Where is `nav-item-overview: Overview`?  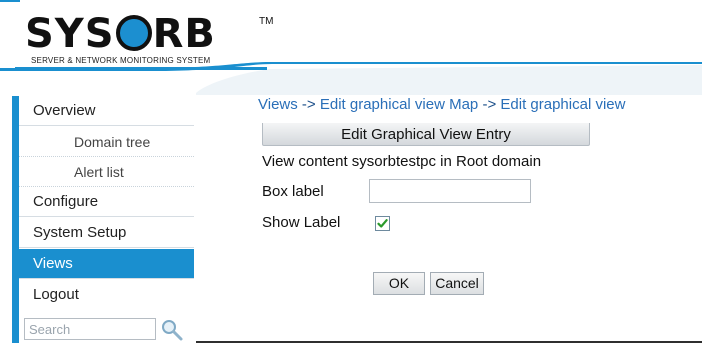
nav-item-overview: Overview is located at coordinates (106, 111).